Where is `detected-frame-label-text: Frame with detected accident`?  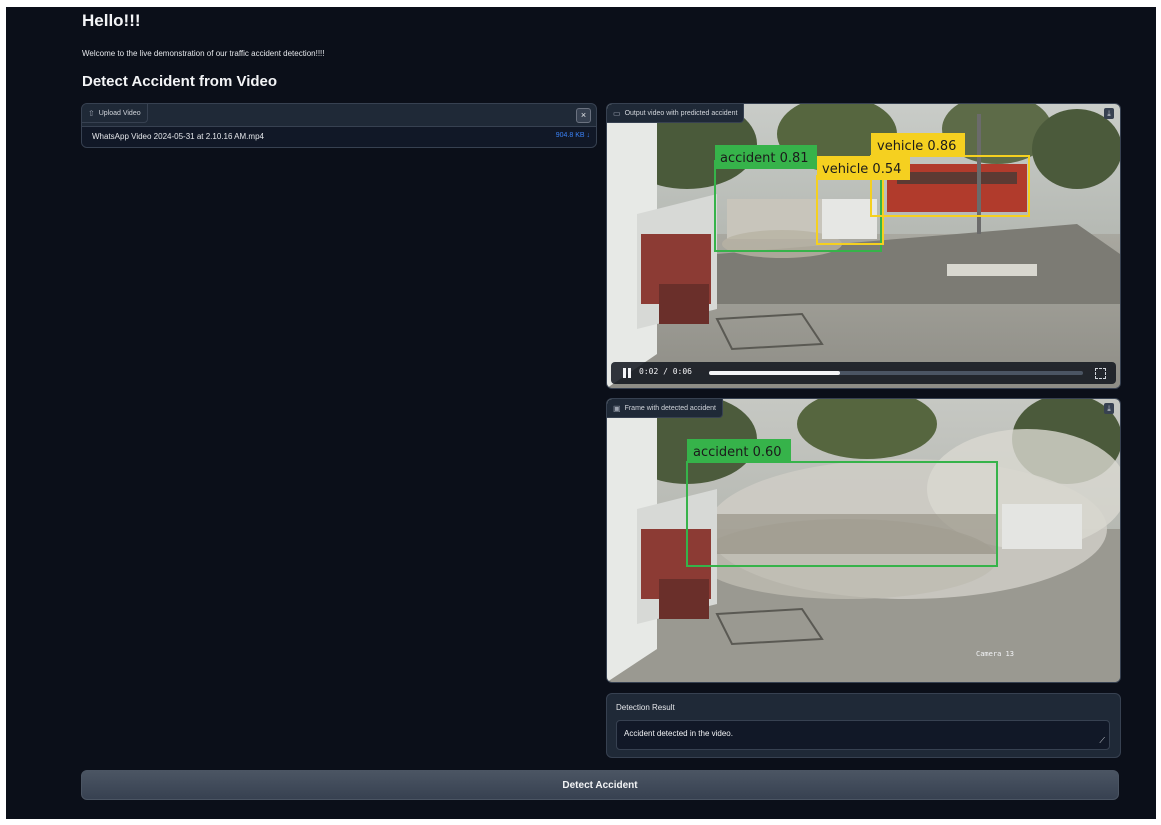
detected-frame-label-text: Frame with detected accident is located at coordinates (670, 408).